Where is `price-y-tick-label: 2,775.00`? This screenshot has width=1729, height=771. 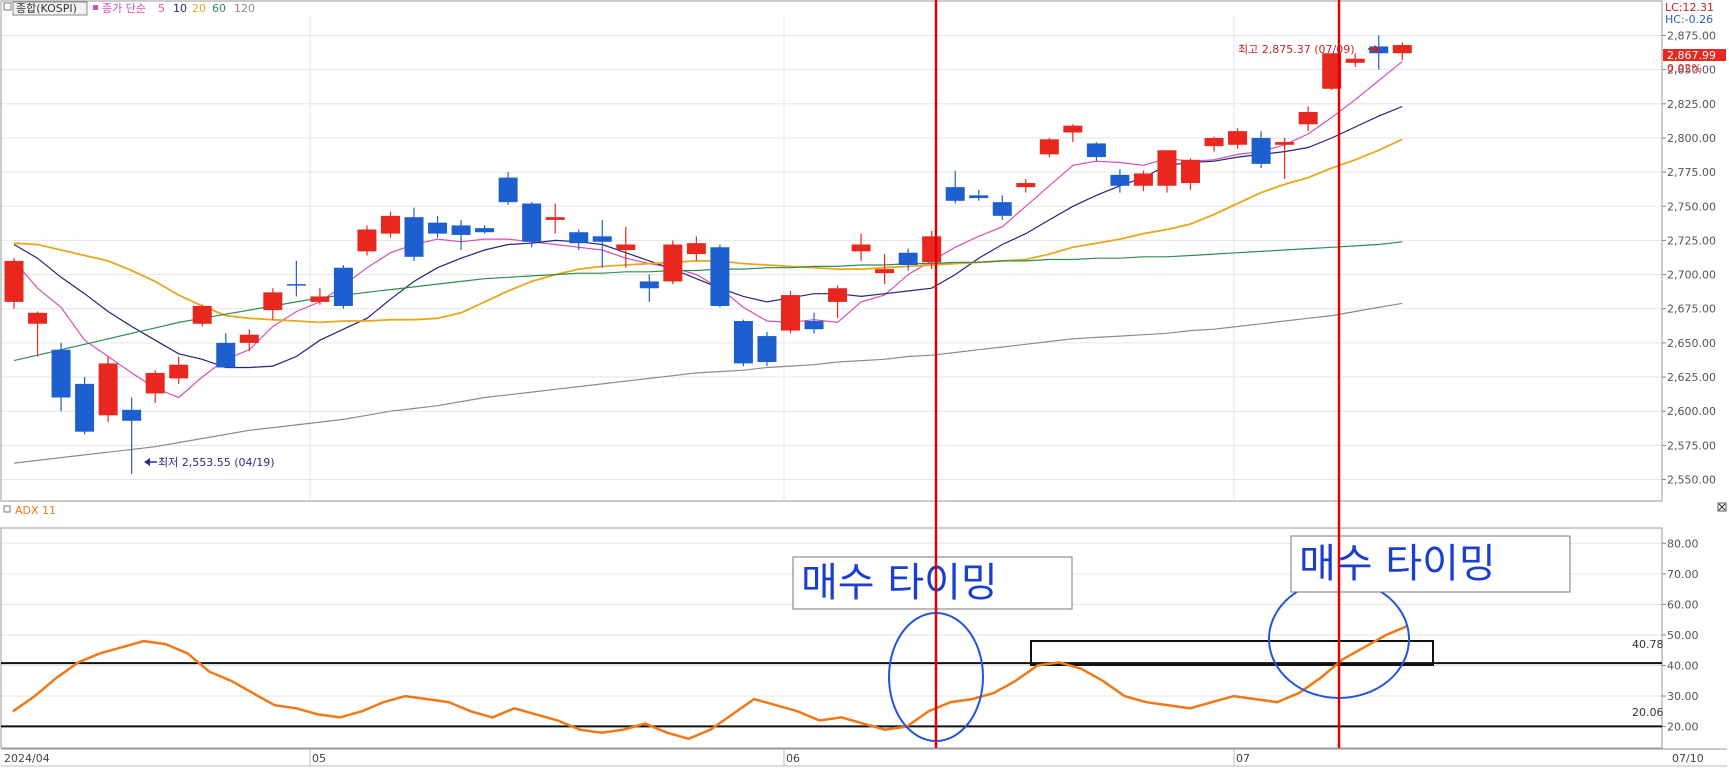
price-y-tick-label: 2,775.00 is located at coordinates (1691, 172).